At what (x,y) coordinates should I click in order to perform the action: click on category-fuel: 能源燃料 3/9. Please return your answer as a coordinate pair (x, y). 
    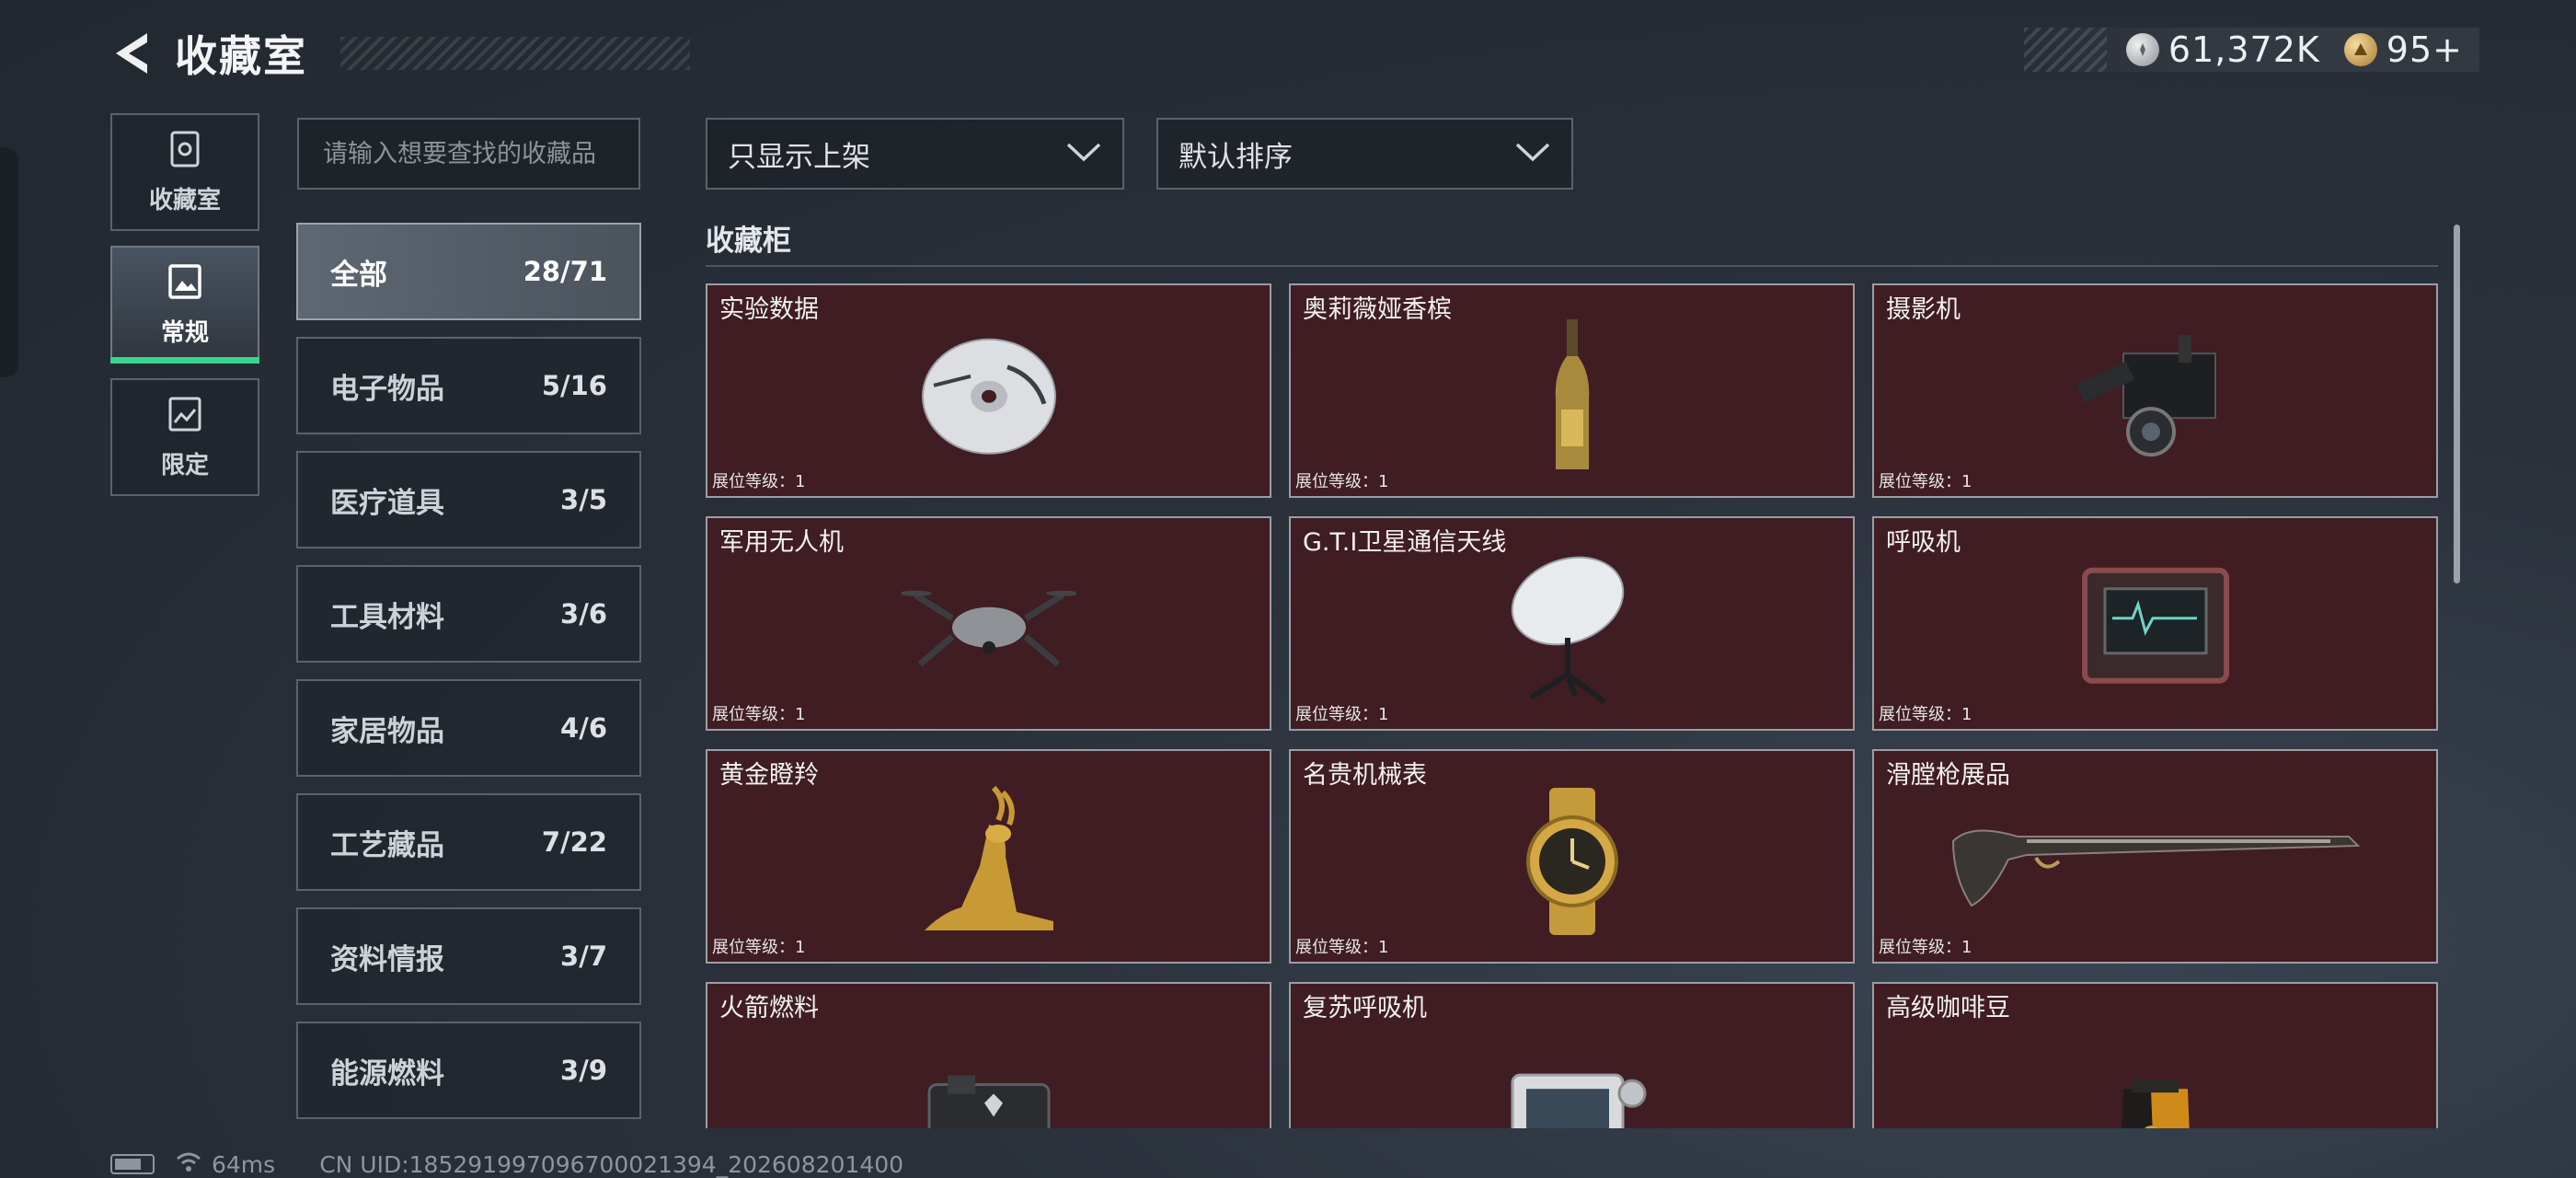
    Looking at the image, I should click on (468, 1070).